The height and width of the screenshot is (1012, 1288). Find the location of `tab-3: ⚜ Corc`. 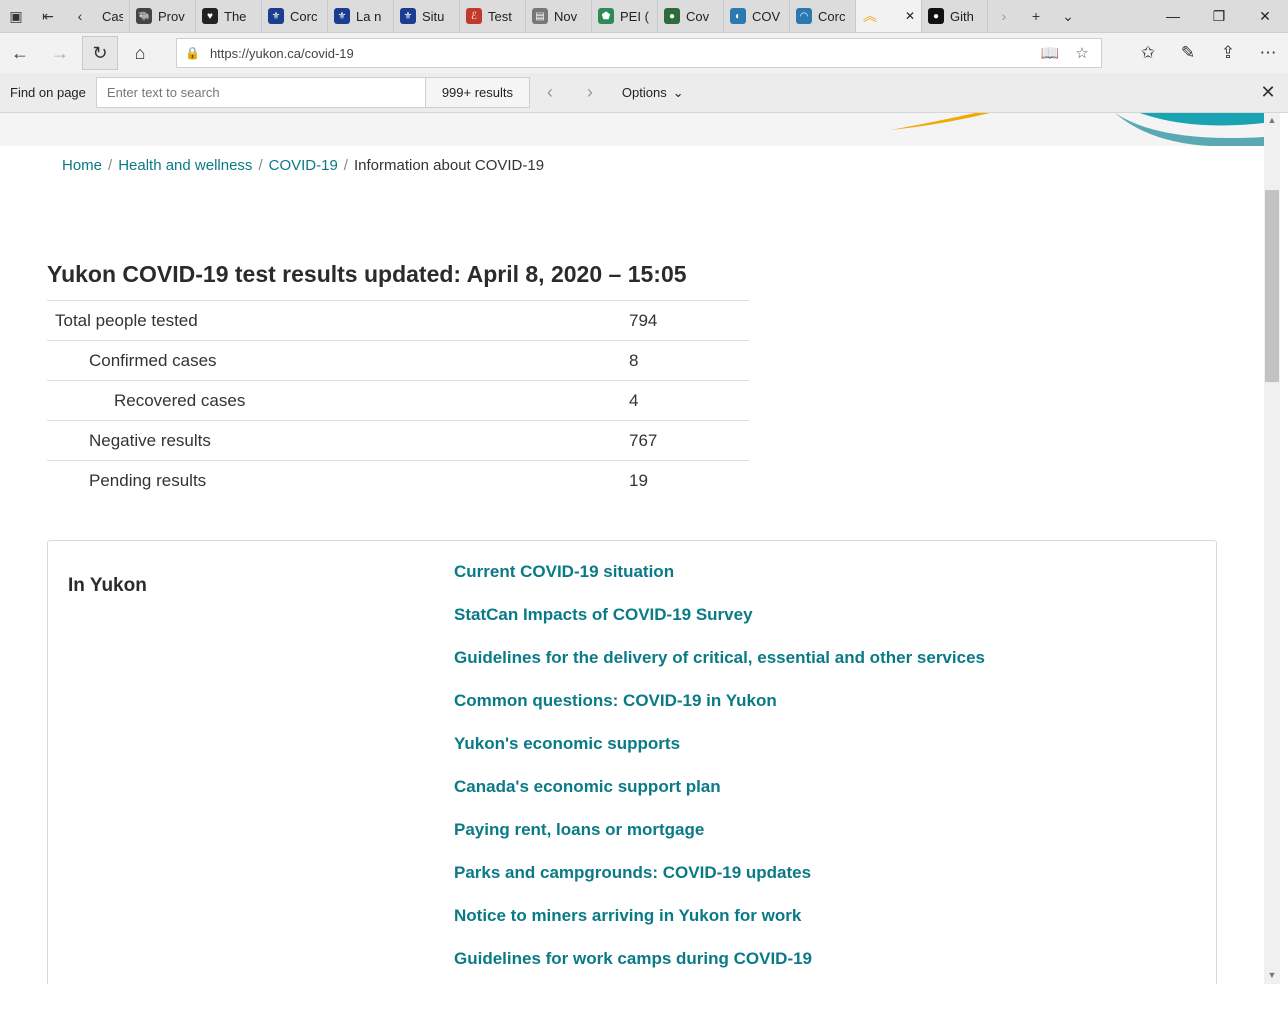

tab-3: ⚜ Corc is located at coordinates (295, 16).